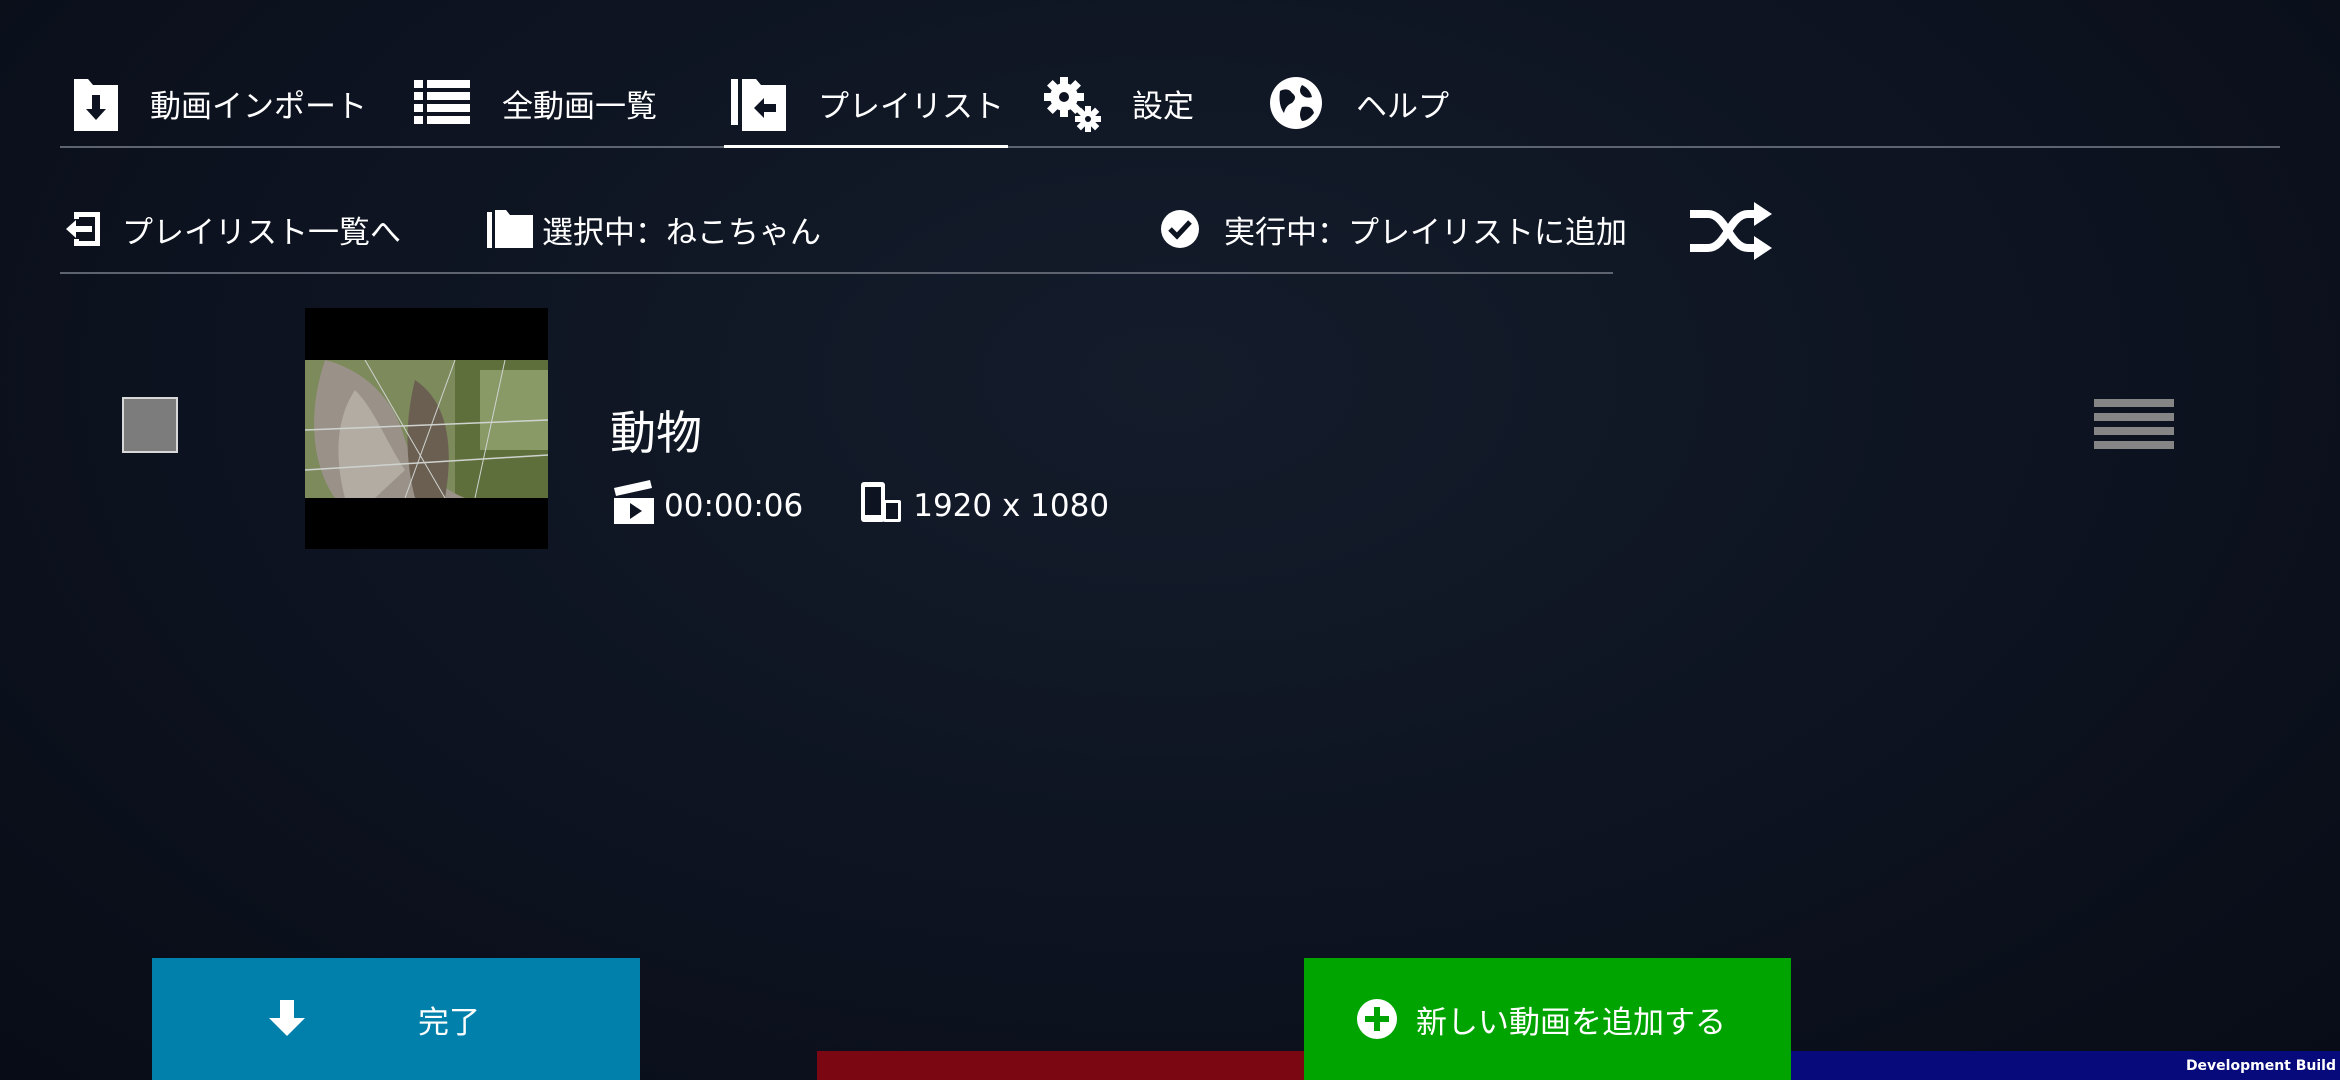 The height and width of the screenshot is (1080, 2340). What do you see at coordinates (510, 229) in the screenshot?
I see `folder-icon` at bounding box center [510, 229].